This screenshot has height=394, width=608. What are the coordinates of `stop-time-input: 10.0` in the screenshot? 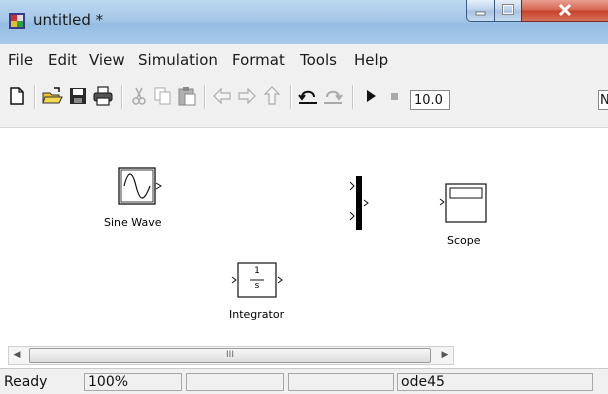 It's located at (430, 100).